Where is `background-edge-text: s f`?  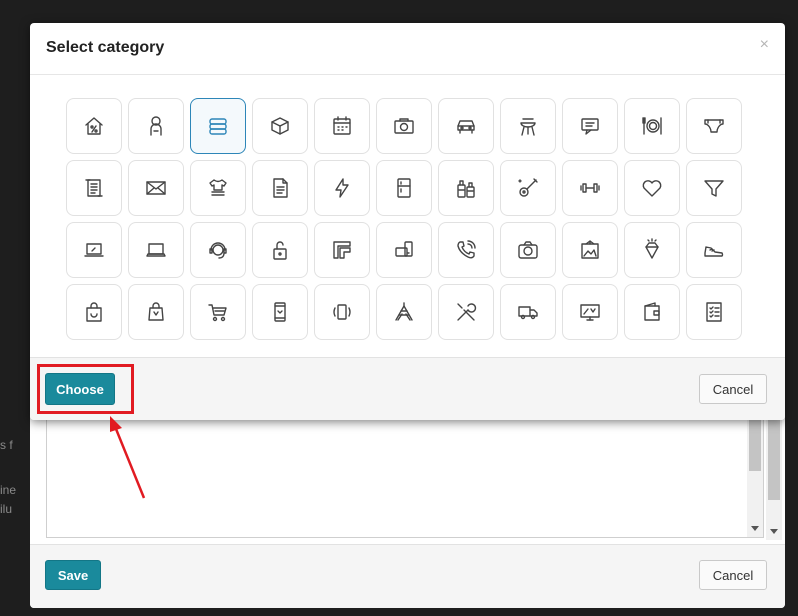 background-edge-text: s f is located at coordinates (6, 445).